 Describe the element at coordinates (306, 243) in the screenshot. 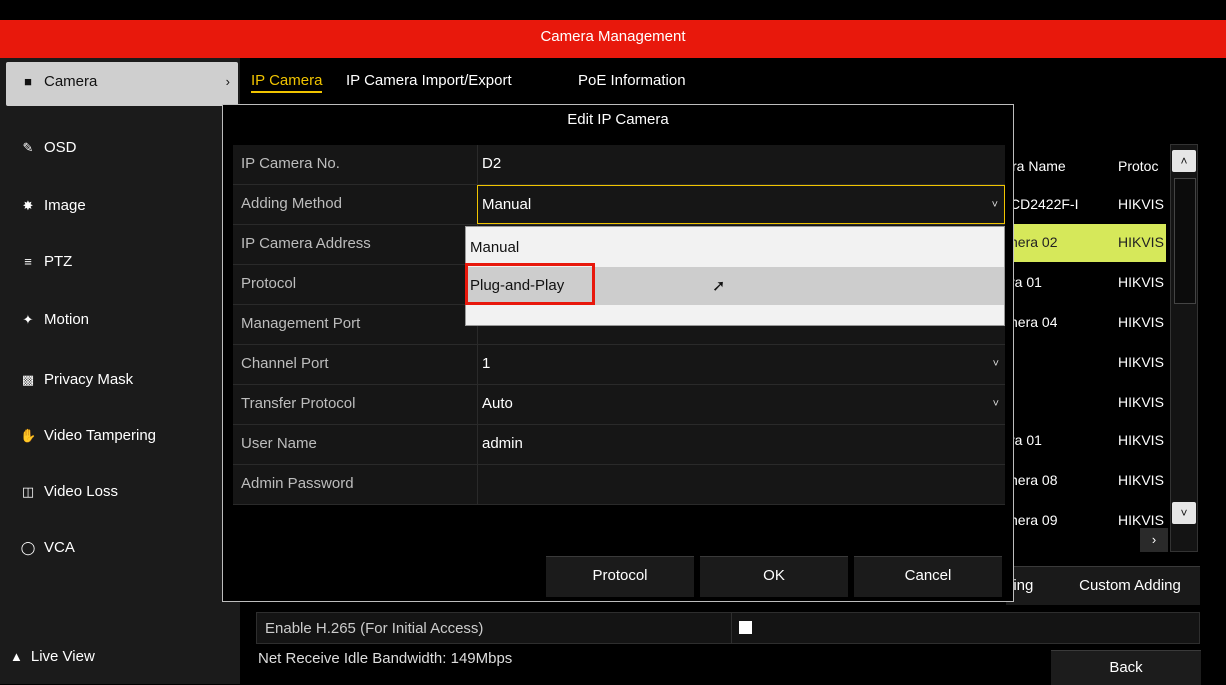

I see `field-label: IP Camera Address` at that location.